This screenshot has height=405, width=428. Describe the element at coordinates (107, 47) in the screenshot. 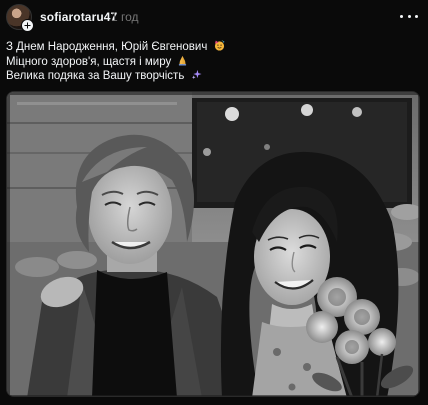

I see `caption-line-text: З Днем Народження, Юрій Євгенович` at that location.